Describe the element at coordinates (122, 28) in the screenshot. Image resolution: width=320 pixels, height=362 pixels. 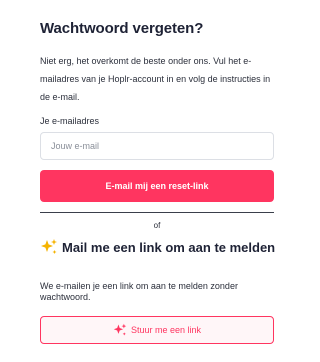
I see `page-title: Wachtwoord vergeten?` at that location.